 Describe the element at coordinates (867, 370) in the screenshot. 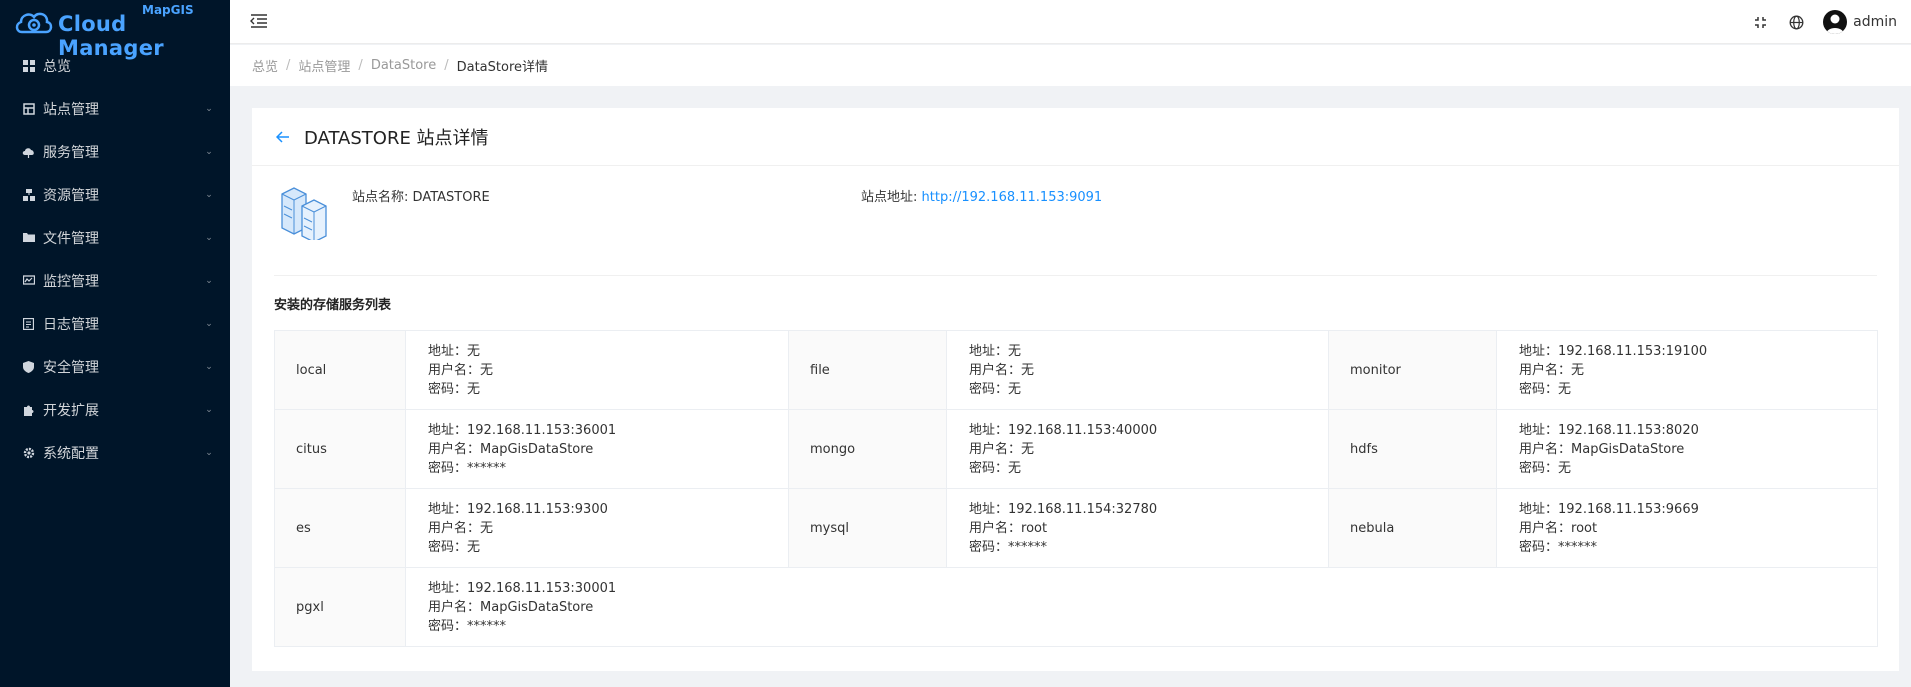

I see `service-name-cell: file` at that location.